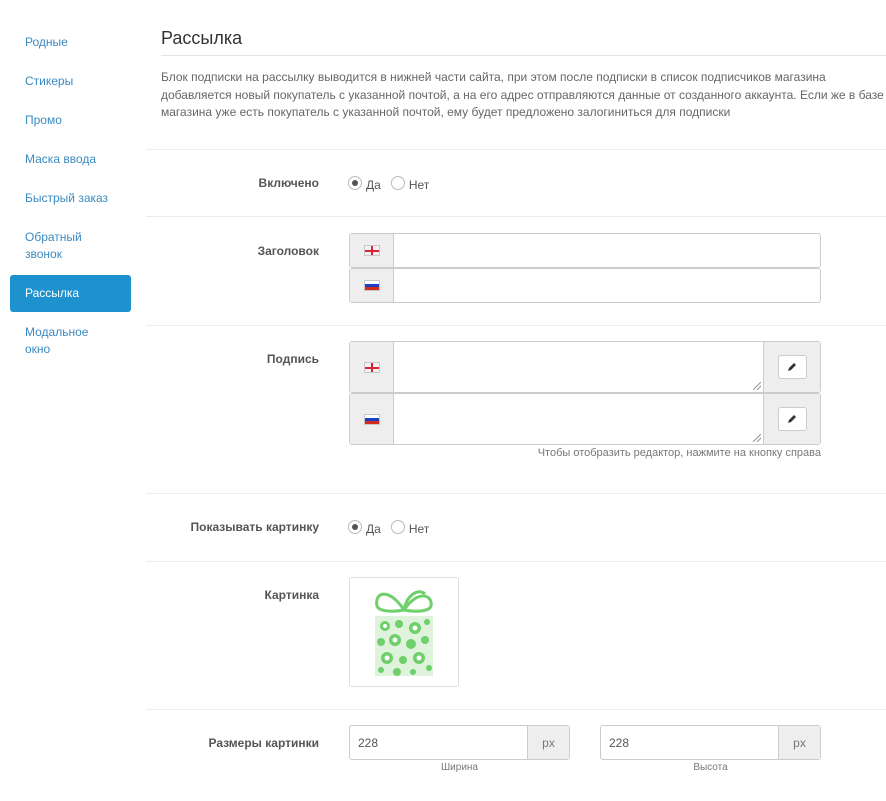 This screenshot has width=886, height=801. I want to click on image-size-label: Размеры картинки, so click(263, 743).